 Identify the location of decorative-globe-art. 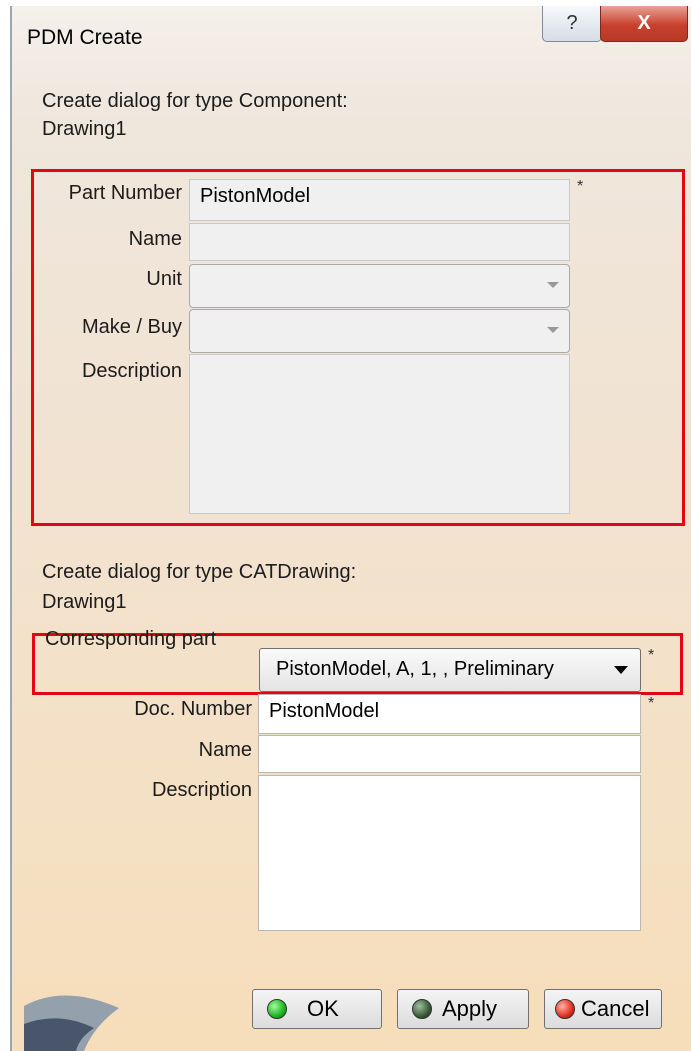
(71, 1023).